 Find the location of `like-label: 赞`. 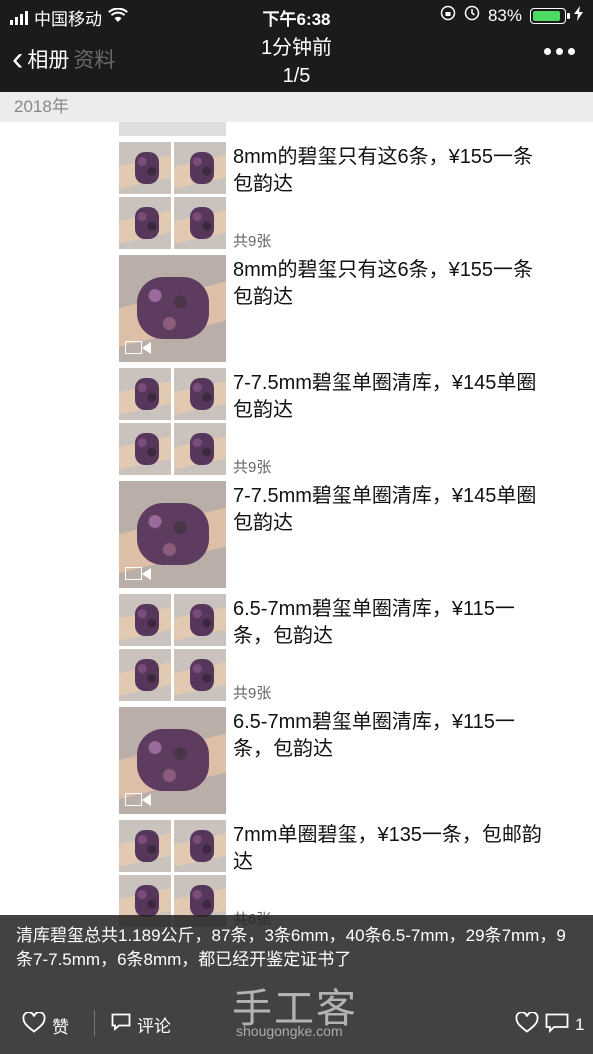

like-label: 赞 is located at coordinates (60, 1027).